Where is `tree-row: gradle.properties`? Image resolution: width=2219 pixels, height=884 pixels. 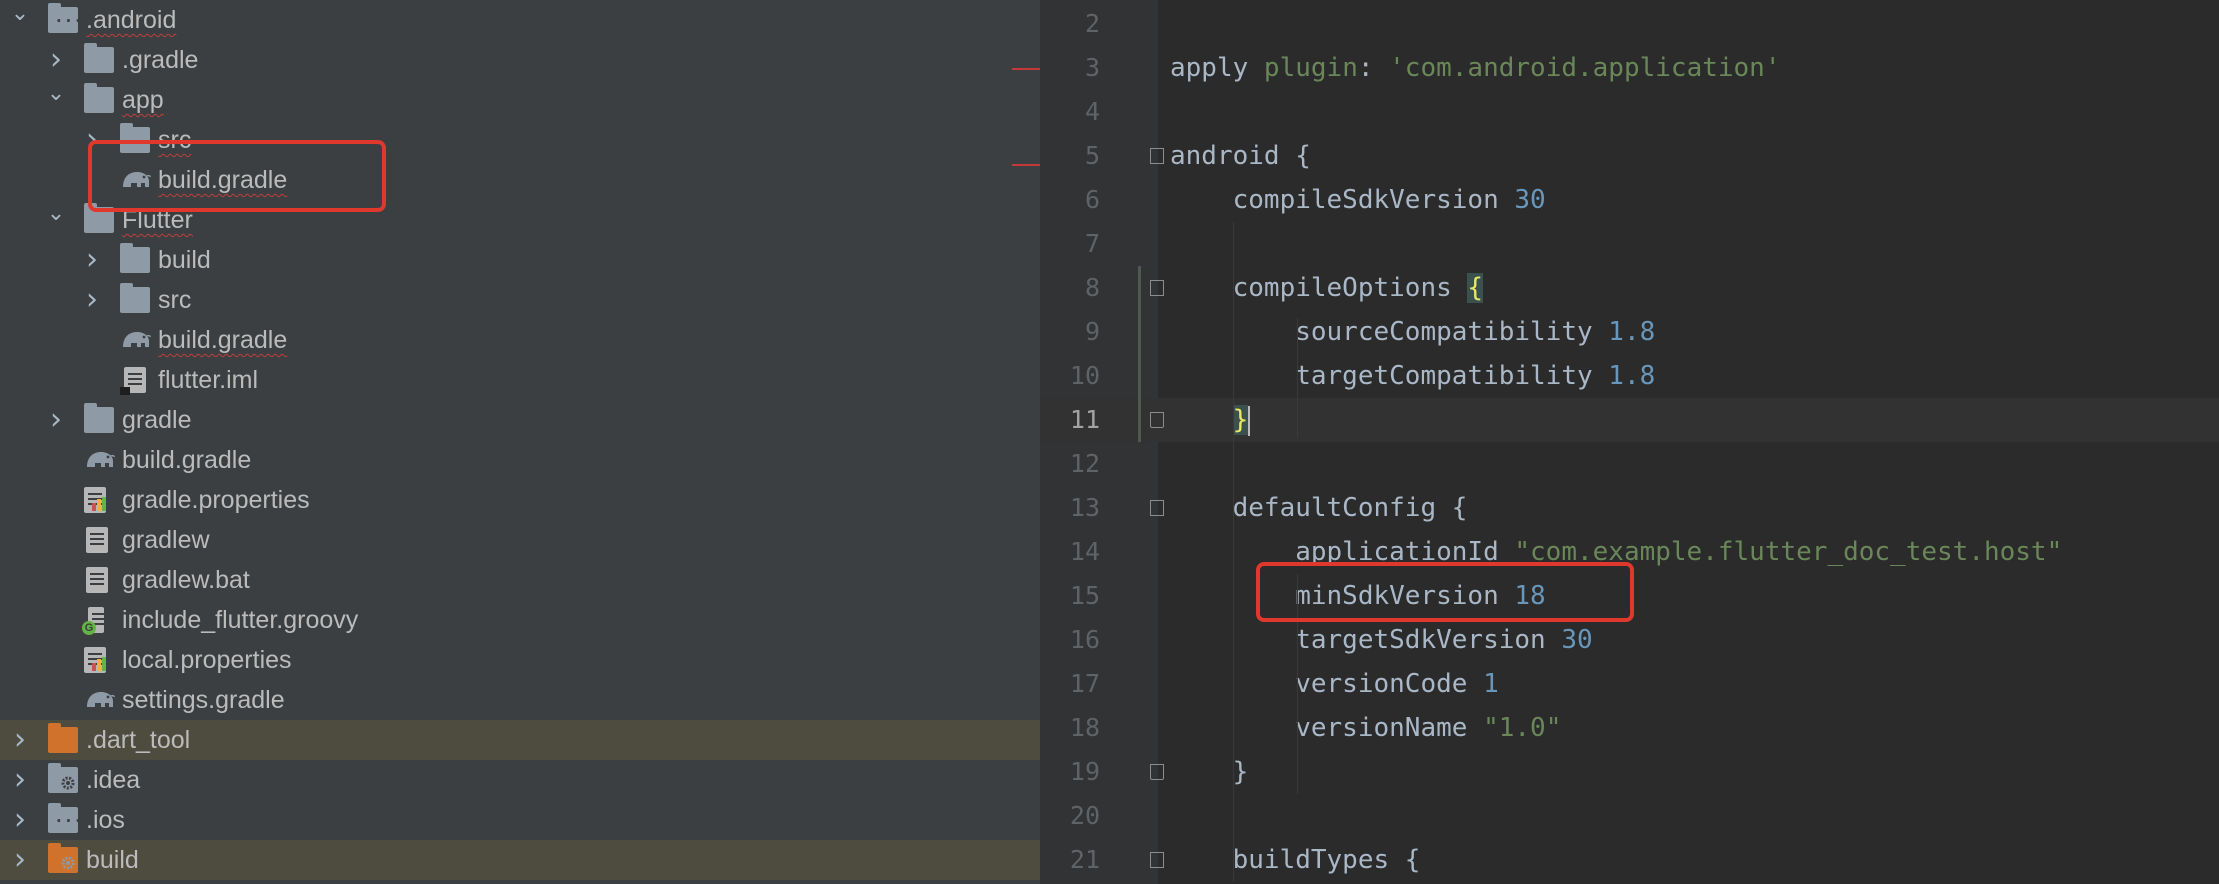
tree-row: gradle.properties is located at coordinates (520, 500).